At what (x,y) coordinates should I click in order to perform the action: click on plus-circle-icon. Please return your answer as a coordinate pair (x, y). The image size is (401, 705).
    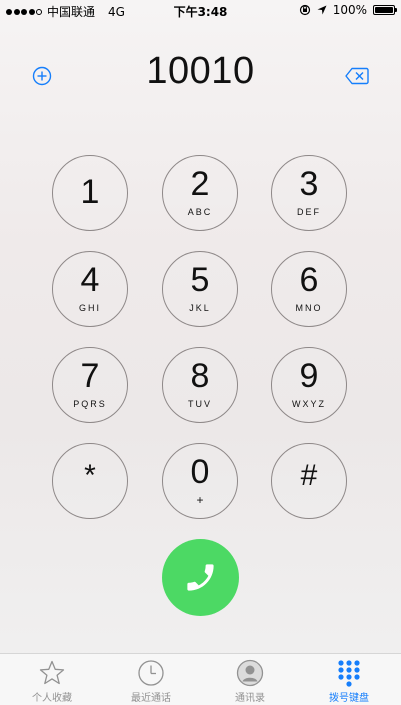
    Looking at the image, I should click on (42, 76).